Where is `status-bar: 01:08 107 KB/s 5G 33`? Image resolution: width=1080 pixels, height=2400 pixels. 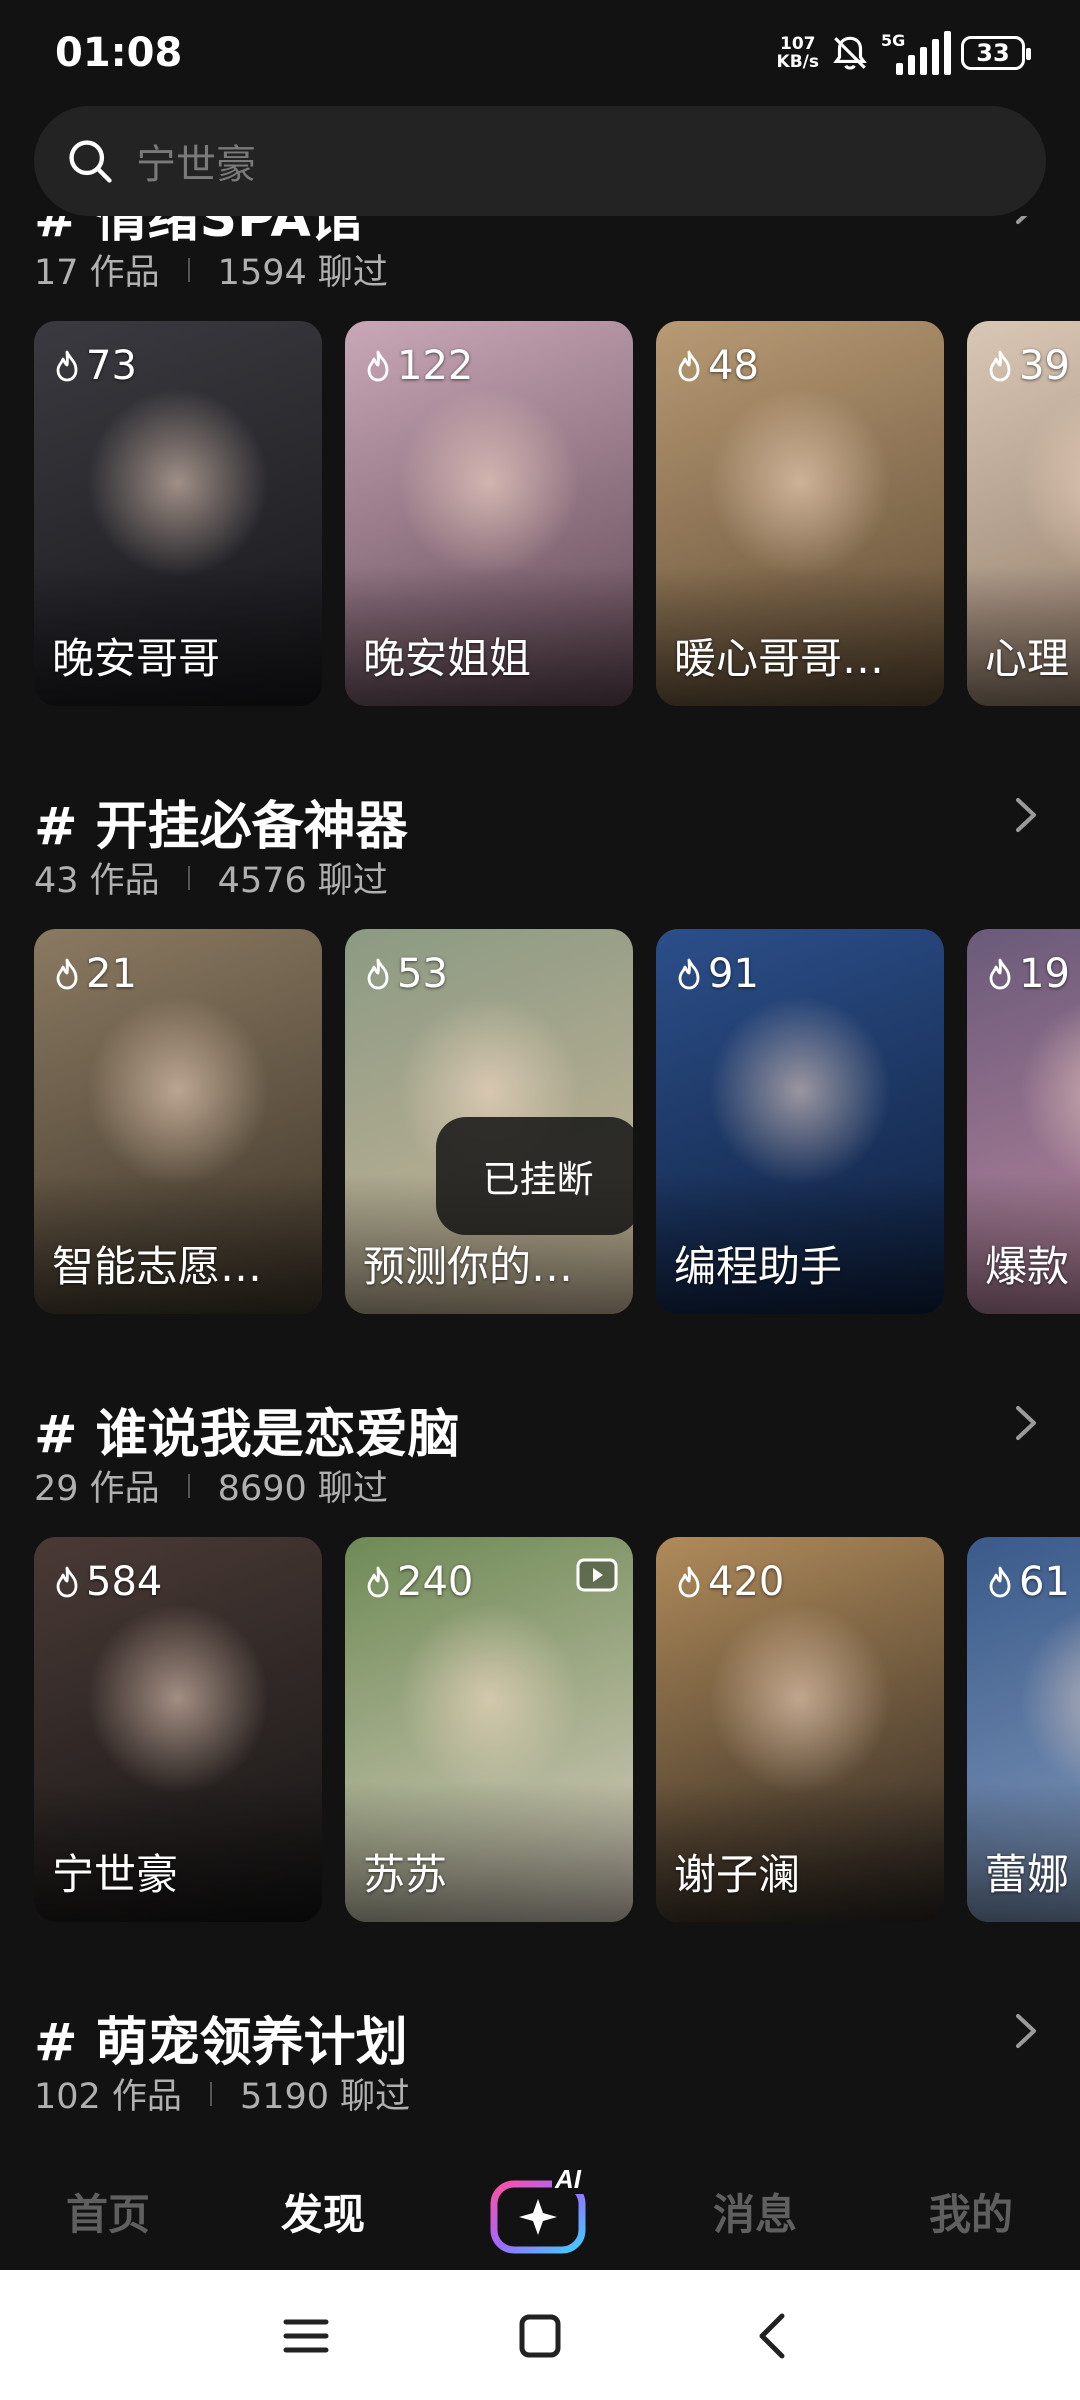
status-bar: 01:08 107 KB/s 5G 33 is located at coordinates (540, 52).